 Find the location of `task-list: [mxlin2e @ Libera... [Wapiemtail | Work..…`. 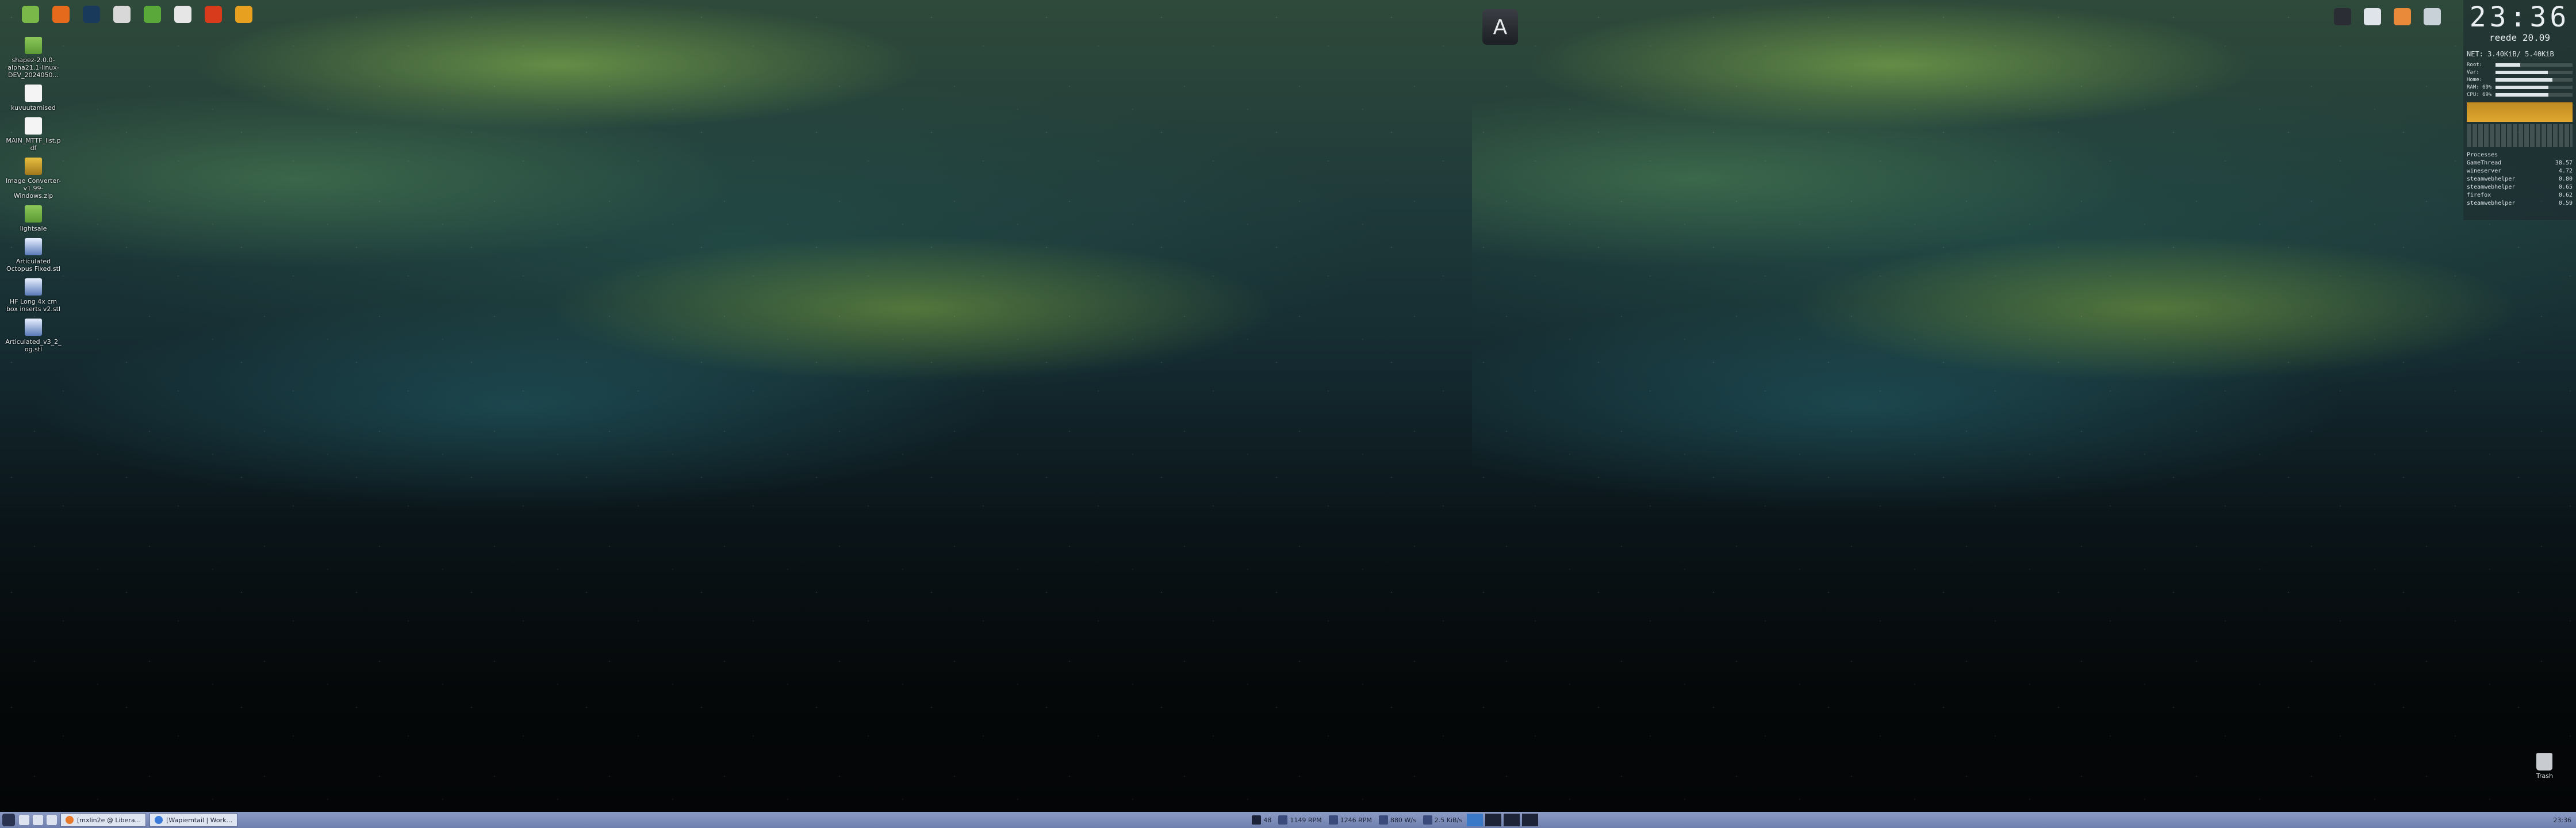

task-list: [mxlin2e @ Libera... [Wapiemtail | Work..… is located at coordinates (149, 820).